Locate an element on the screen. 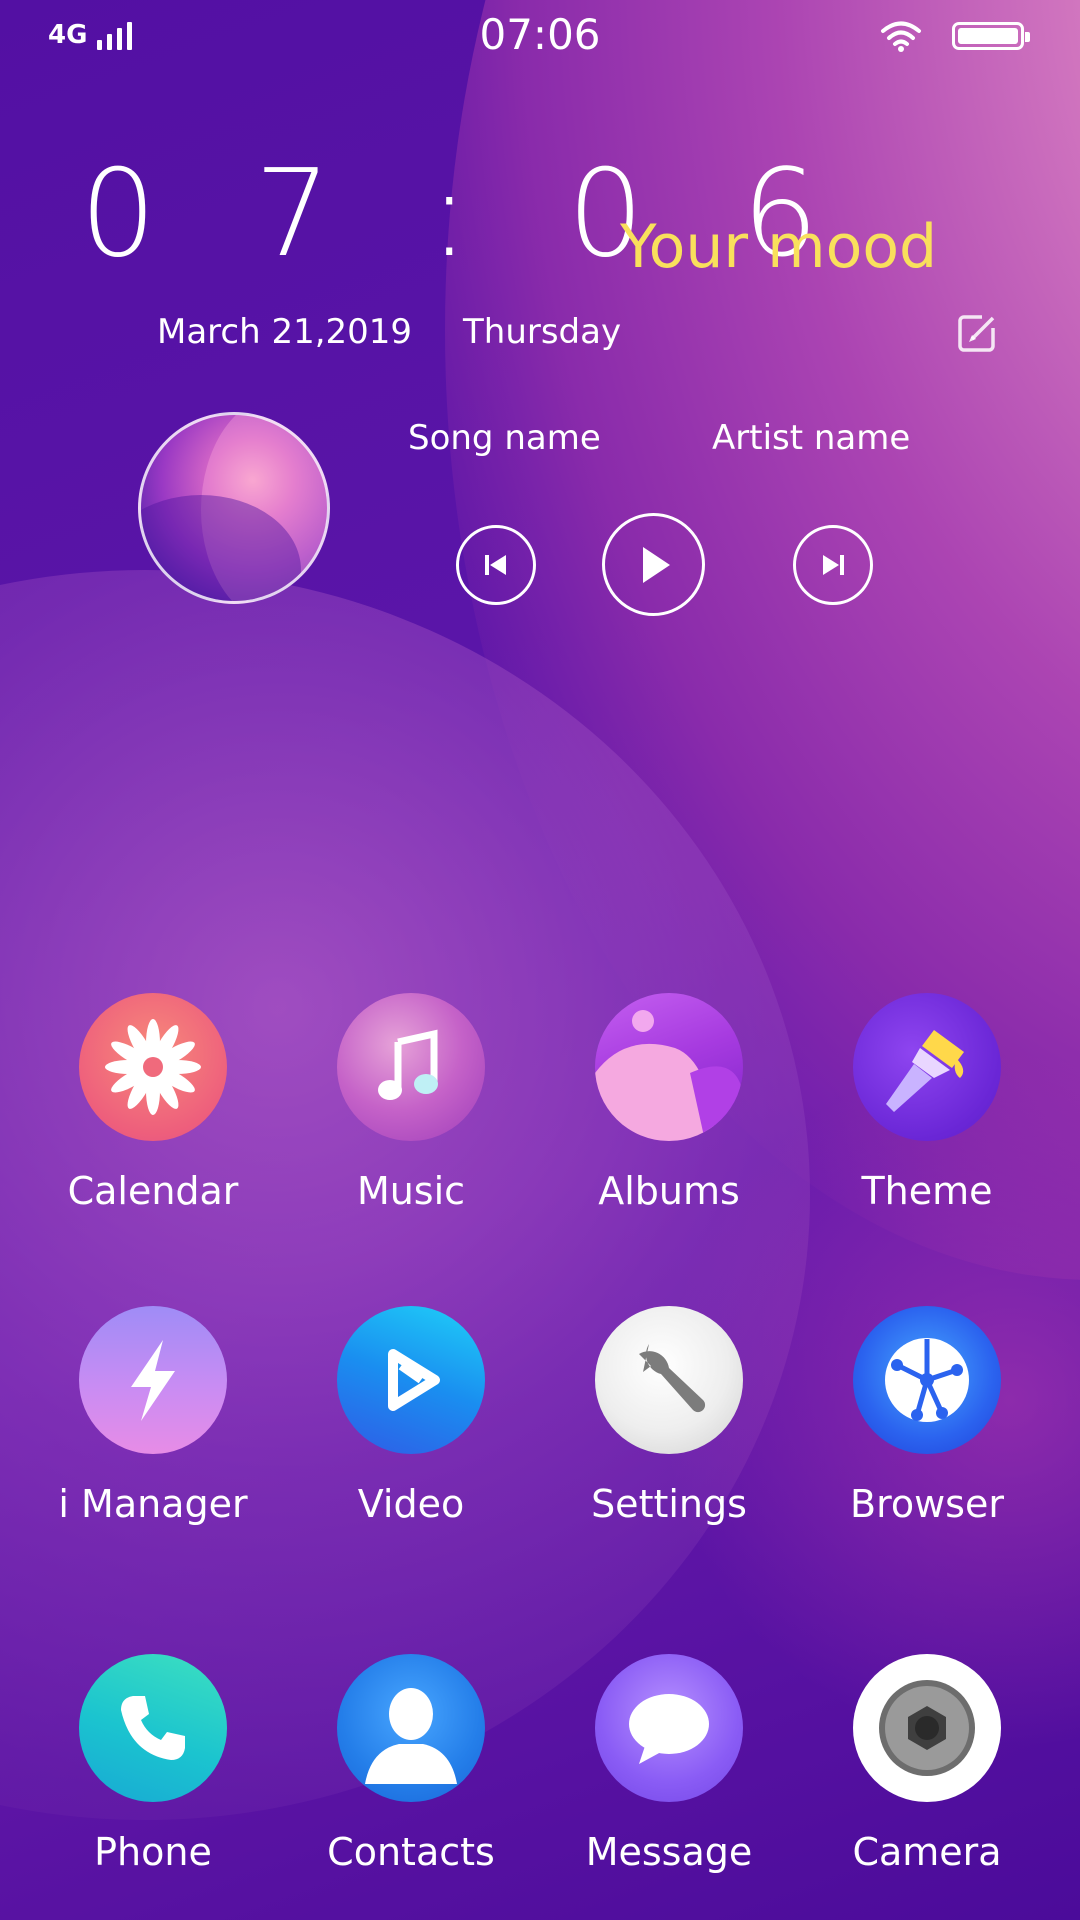 The width and height of the screenshot is (1080, 1920). previous-track-button is located at coordinates (496, 565).